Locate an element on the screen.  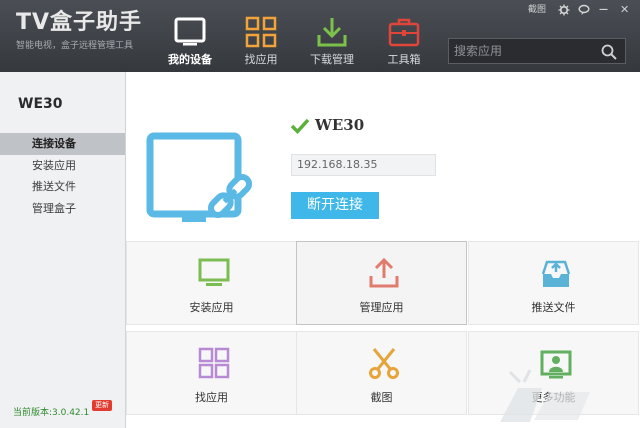
search-icon is located at coordinates (609, 52).